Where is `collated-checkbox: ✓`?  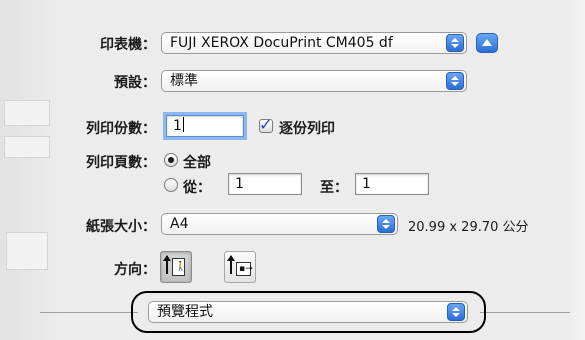
collated-checkbox: ✓ is located at coordinates (266, 124).